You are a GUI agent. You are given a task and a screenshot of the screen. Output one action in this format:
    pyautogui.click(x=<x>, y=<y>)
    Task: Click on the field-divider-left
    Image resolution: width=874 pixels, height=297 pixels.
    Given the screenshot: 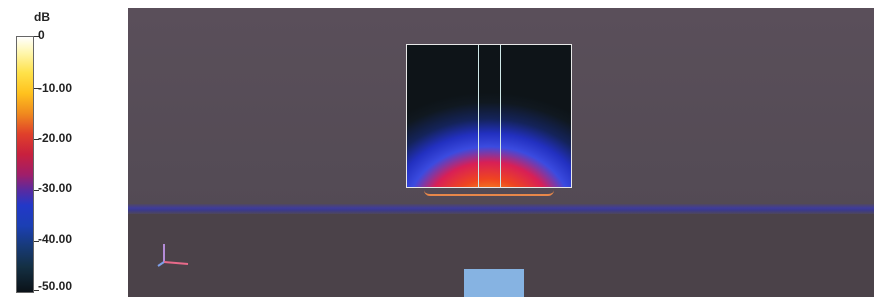 What is the action you would take?
    pyautogui.click(x=478, y=116)
    